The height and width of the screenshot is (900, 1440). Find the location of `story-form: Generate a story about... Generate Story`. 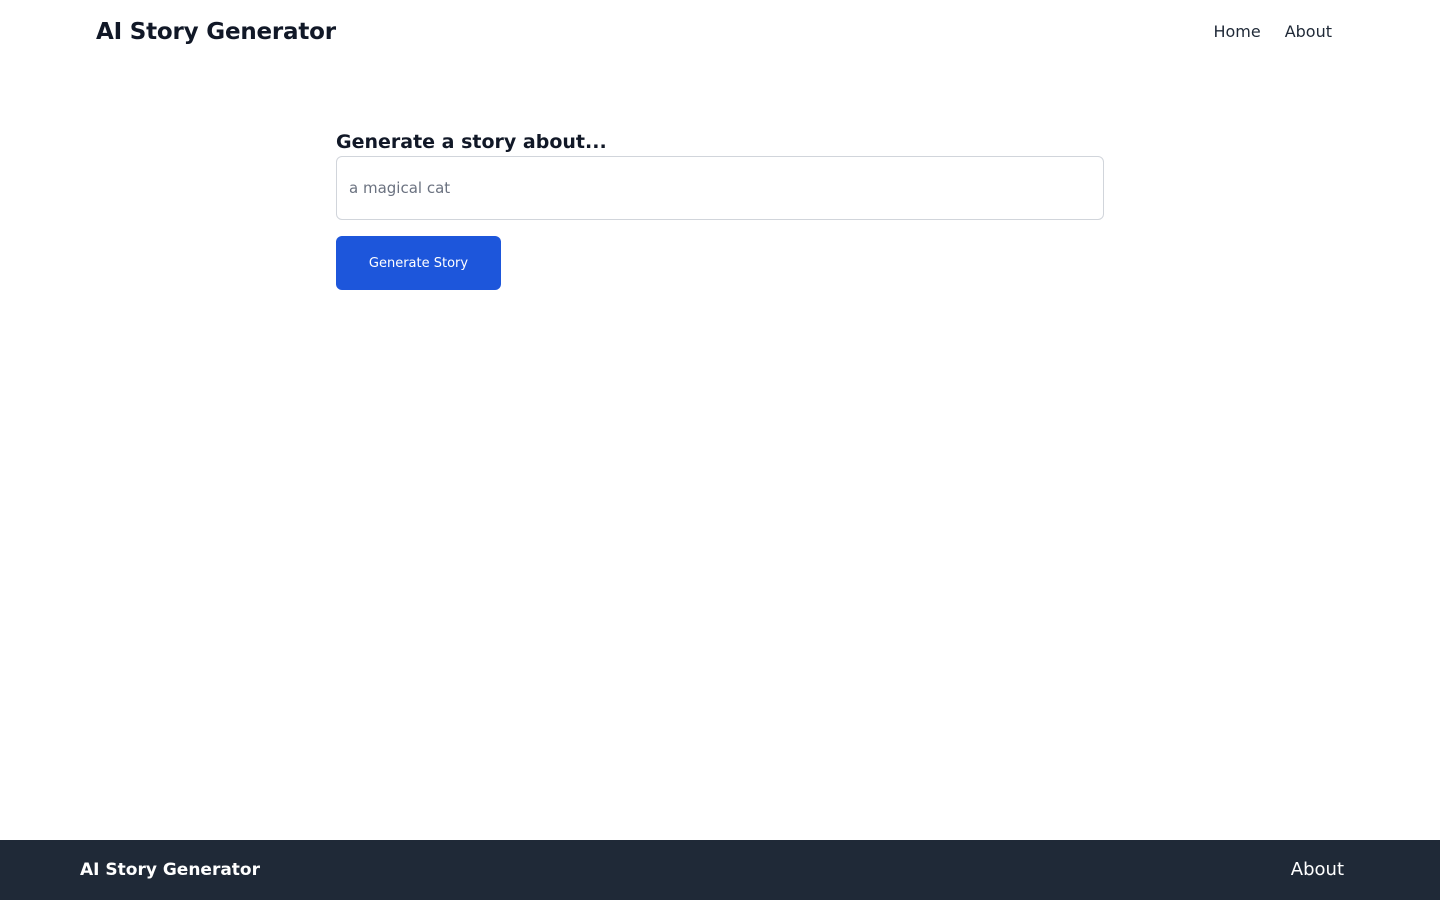

story-form: Generate a story about... Generate Story is located at coordinates (720, 209).